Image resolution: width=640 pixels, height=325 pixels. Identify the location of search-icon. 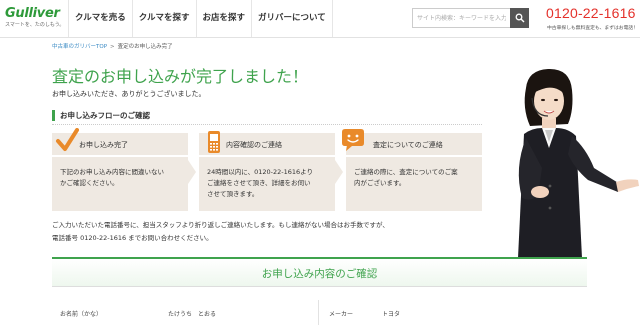
(519, 18).